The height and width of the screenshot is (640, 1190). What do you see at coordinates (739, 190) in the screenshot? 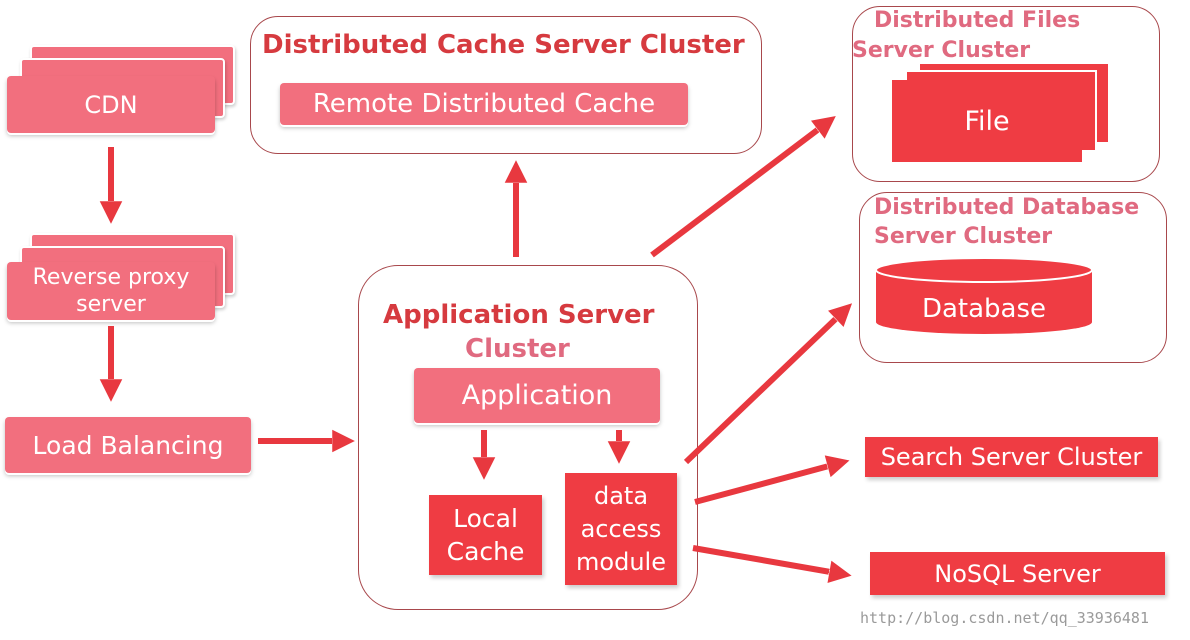
I see `arrow-to-files` at bounding box center [739, 190].